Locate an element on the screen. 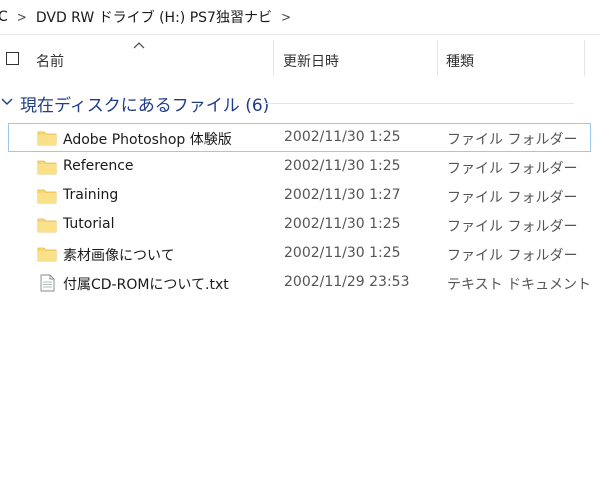 Image resolution: width=600 pixels, height=494 pixels. file-row: Training 2002/11/30 1:27 ファイル フォルダー is located at coordinates (299, 195).